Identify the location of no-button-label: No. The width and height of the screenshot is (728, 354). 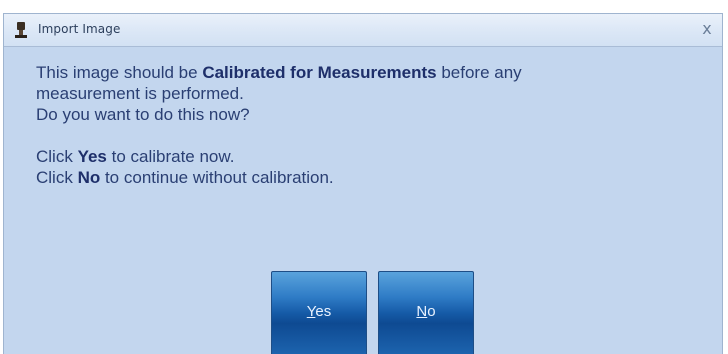
(426, 312).